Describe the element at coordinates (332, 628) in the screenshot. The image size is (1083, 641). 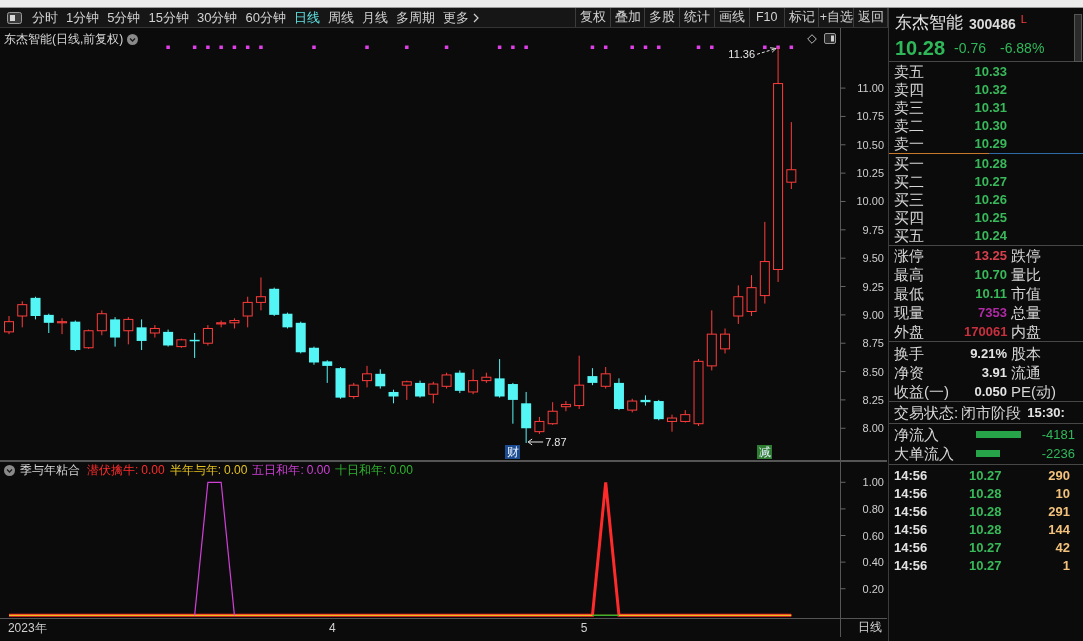
I see `x-tick-label: 4` at that location.